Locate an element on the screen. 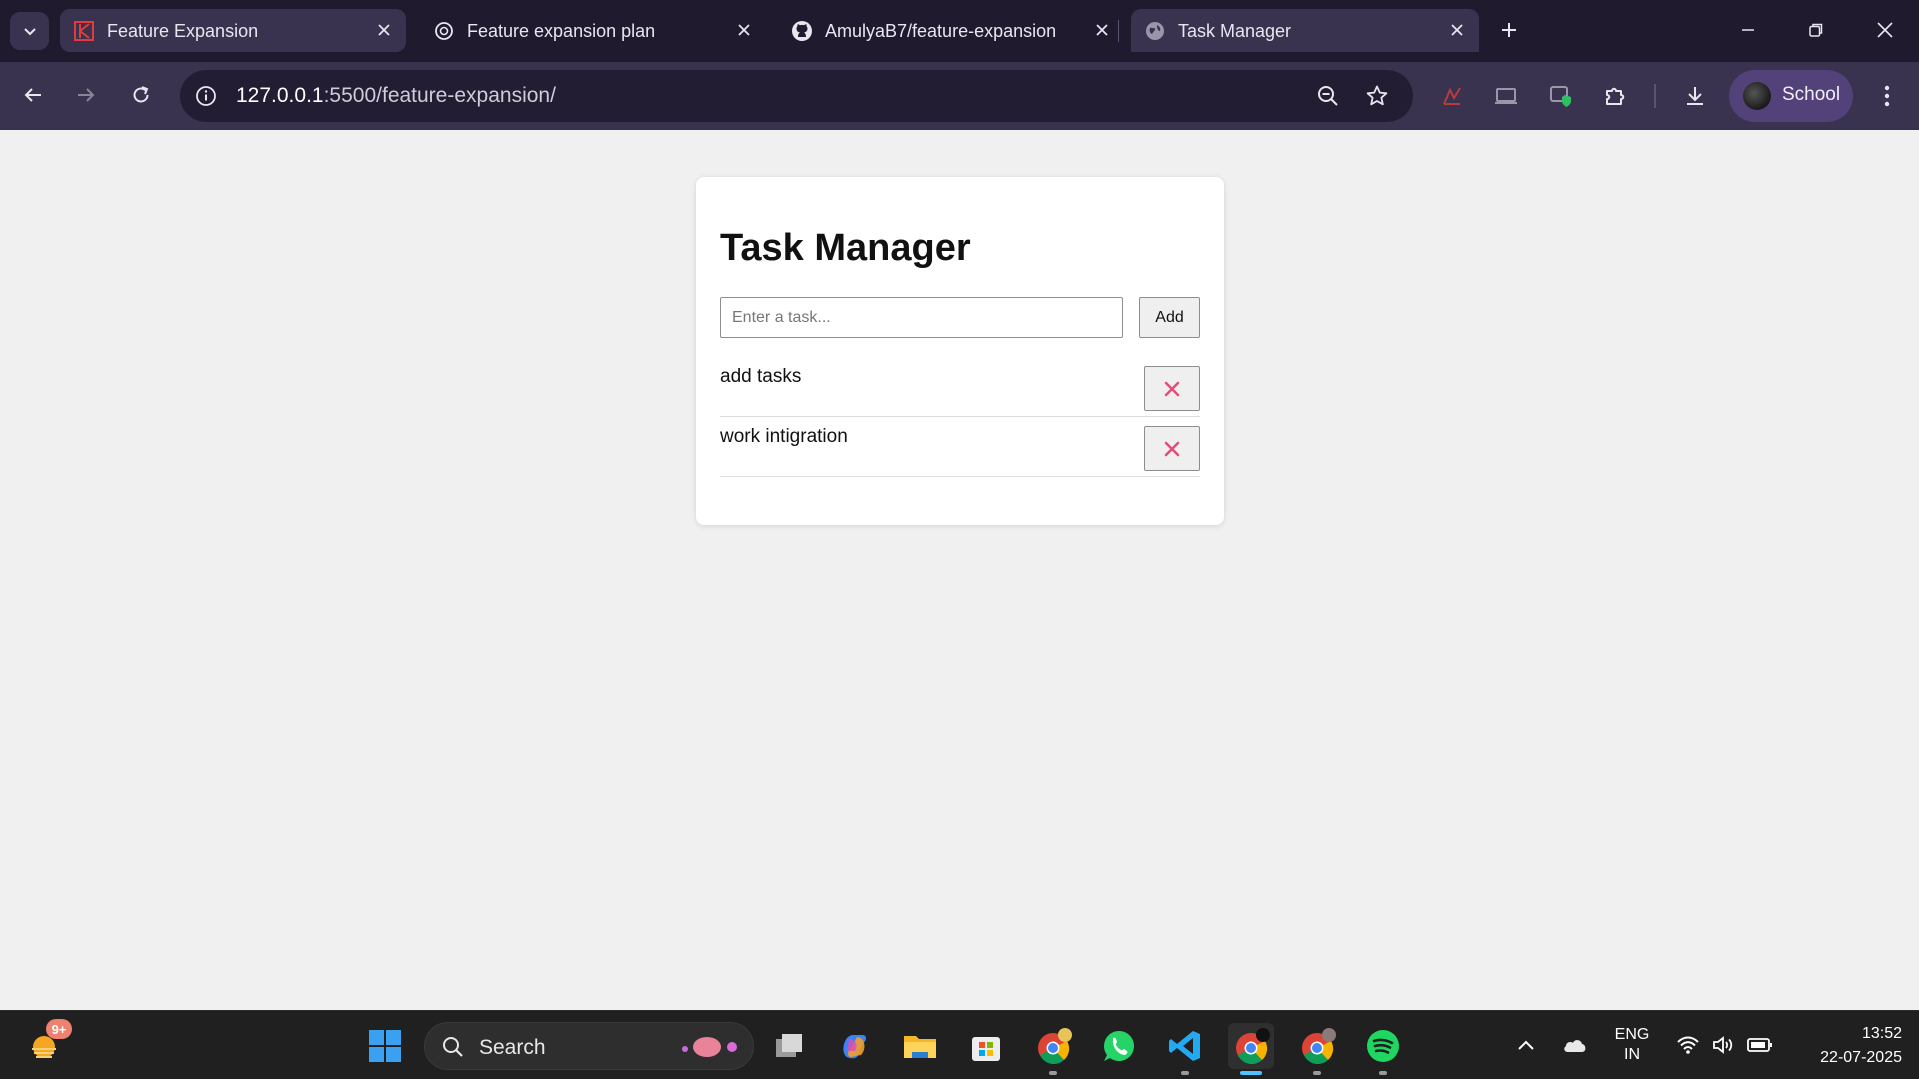  add-task-button: Add is located at coordinates (1169, 317).